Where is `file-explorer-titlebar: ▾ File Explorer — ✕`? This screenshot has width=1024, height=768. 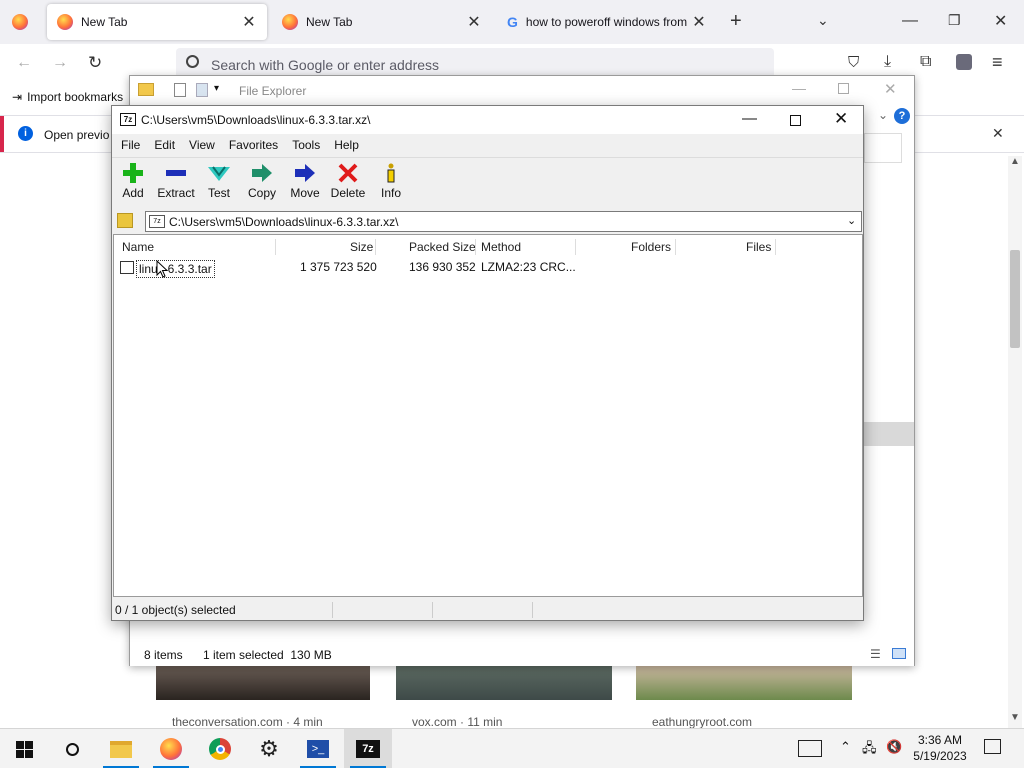 file-explorer-titlebar: ▾ File Explorer — ✕ is located at coordinates (522, 90).